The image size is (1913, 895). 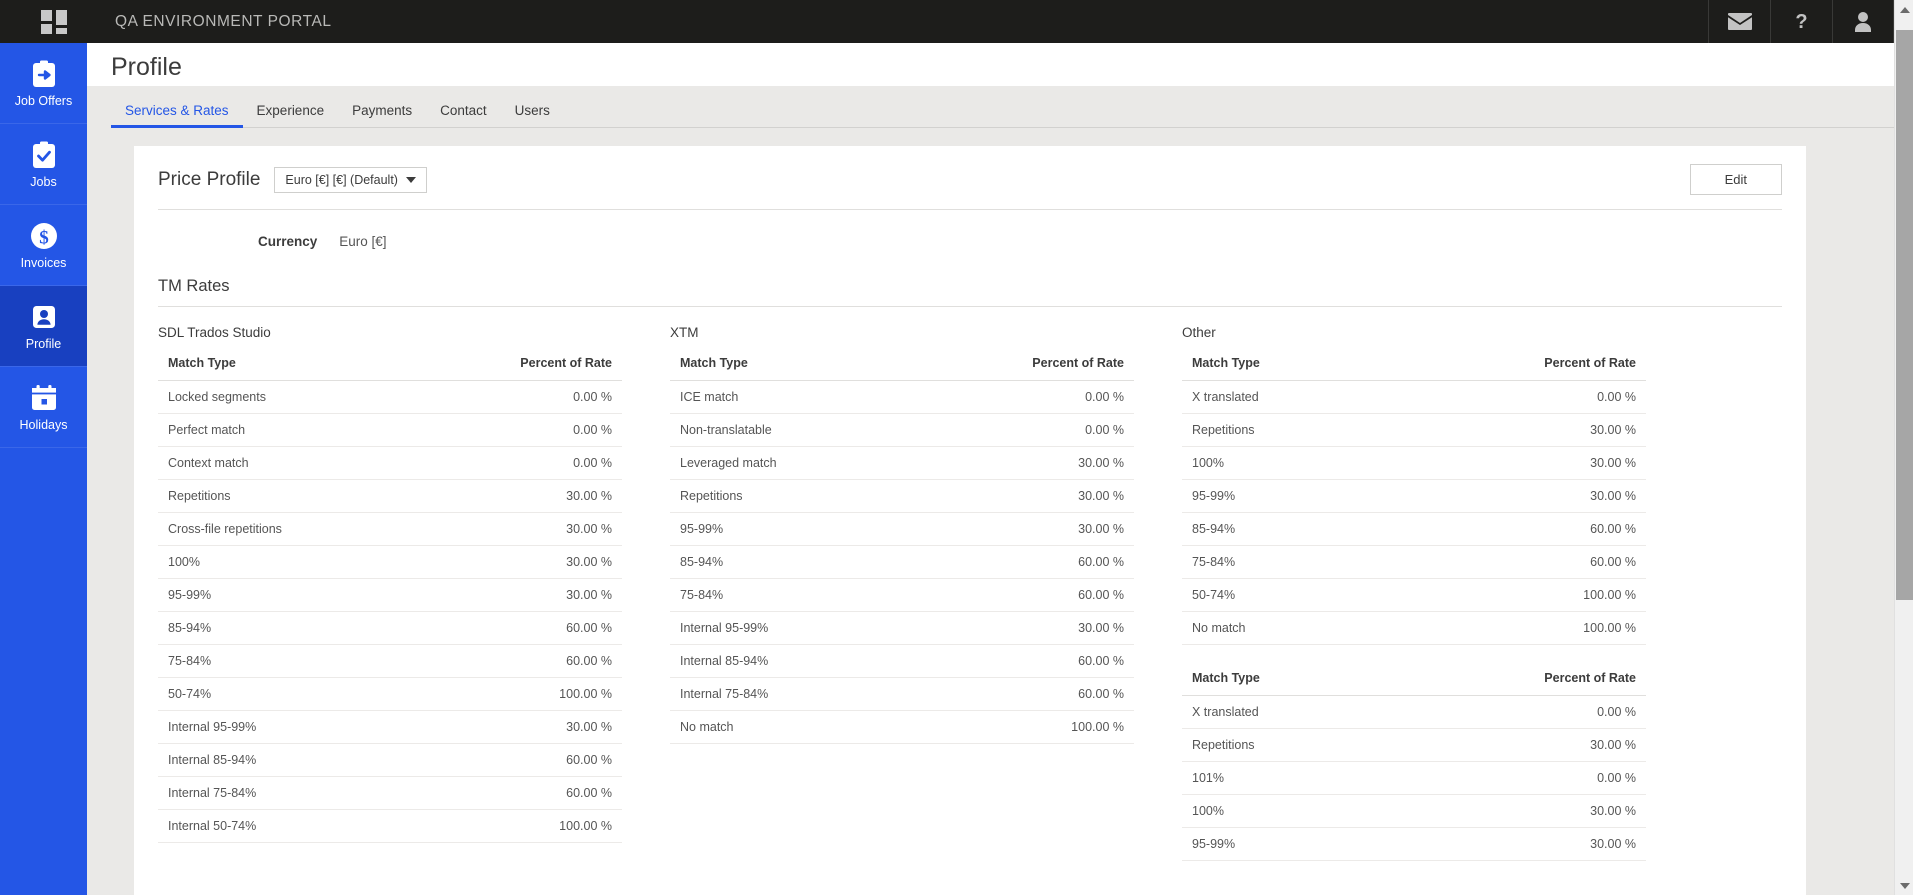 What do you see at coordinates (284, 463) in the screenshot?
I see `cell-match-type: Context match` at bounding box center [284, 463].